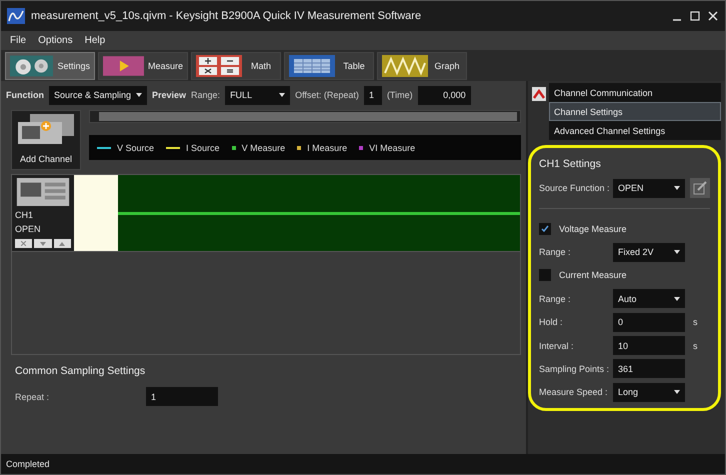 Image resolution: width=726 pixels, height=475 pixels. I want to click on maximize-icon, so click(695, 16).